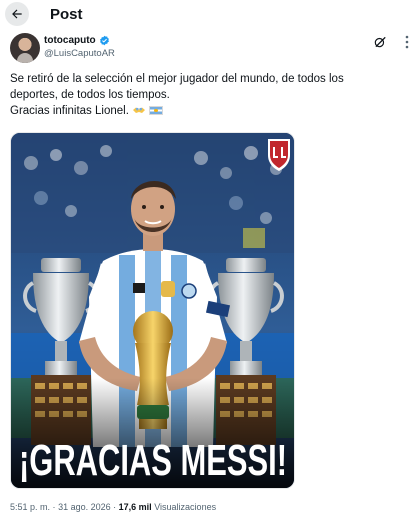 The image size is (420, 516). Describe the element at coordinates (66, 14) in the screenshot. I see `page-title: Post` at that location.